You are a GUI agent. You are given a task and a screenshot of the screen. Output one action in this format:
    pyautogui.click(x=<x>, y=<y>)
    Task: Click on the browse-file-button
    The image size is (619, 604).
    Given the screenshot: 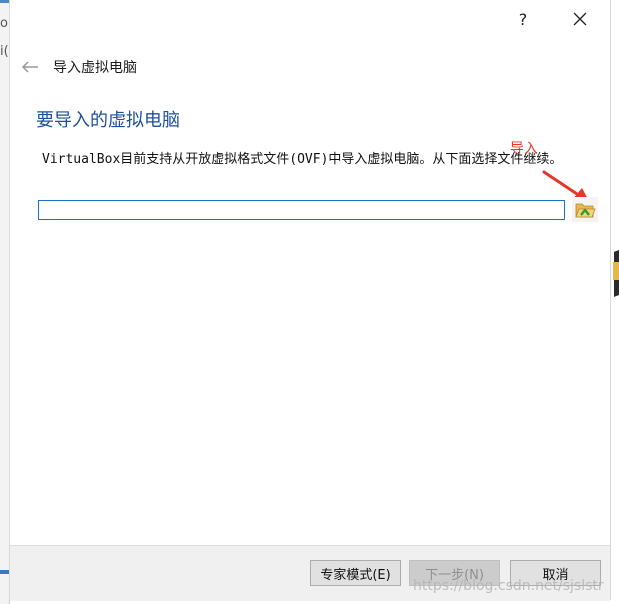 What is the action you would take?
    pyautogui.click(x=585, y=209)
    